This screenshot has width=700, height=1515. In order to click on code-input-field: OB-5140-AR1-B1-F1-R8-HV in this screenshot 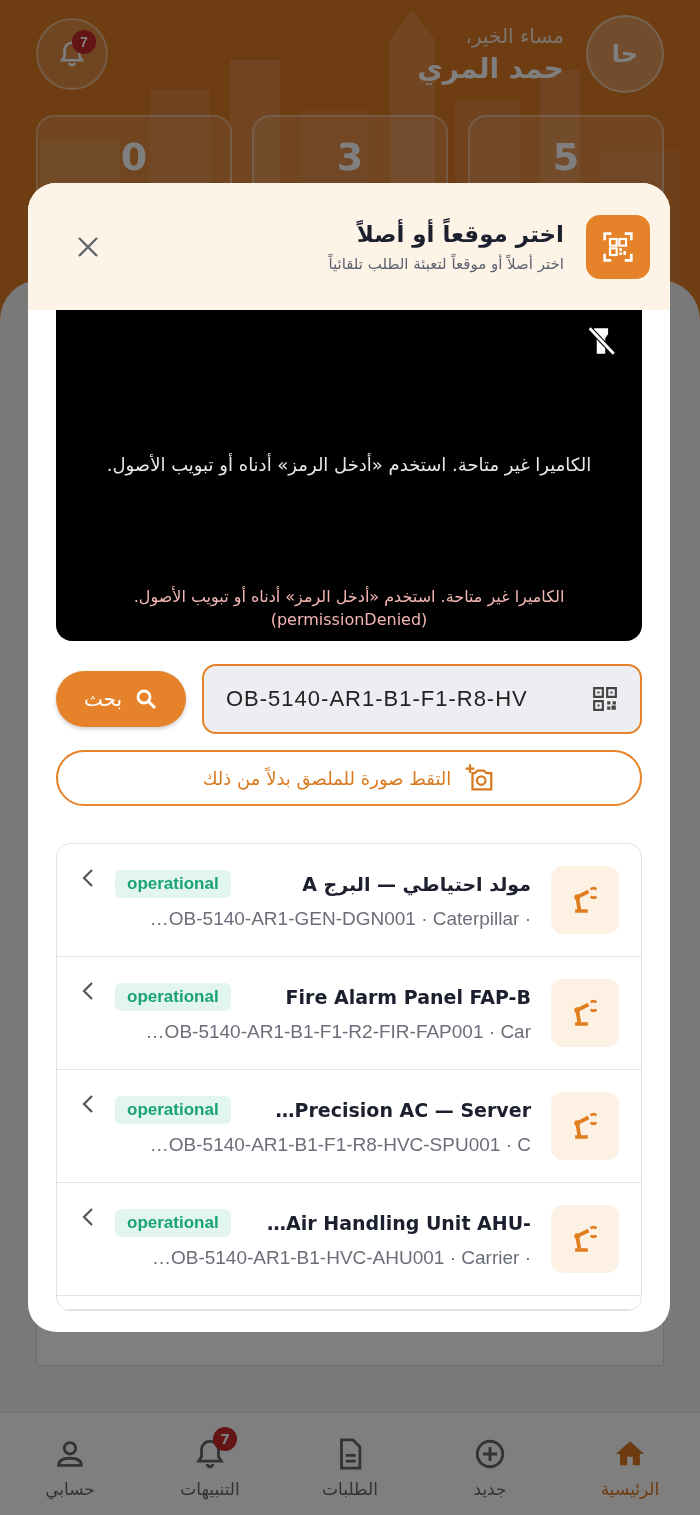, I will do `click(422, 699)`.